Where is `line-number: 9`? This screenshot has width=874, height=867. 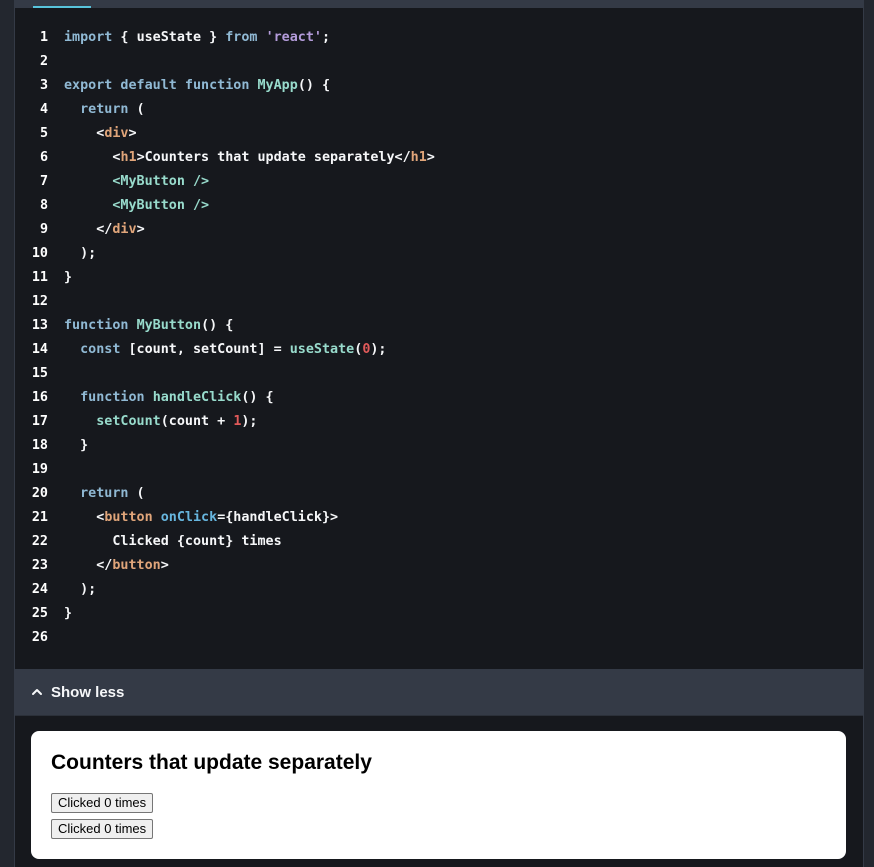 line-number: 9 is located at coordinates (43, 229).